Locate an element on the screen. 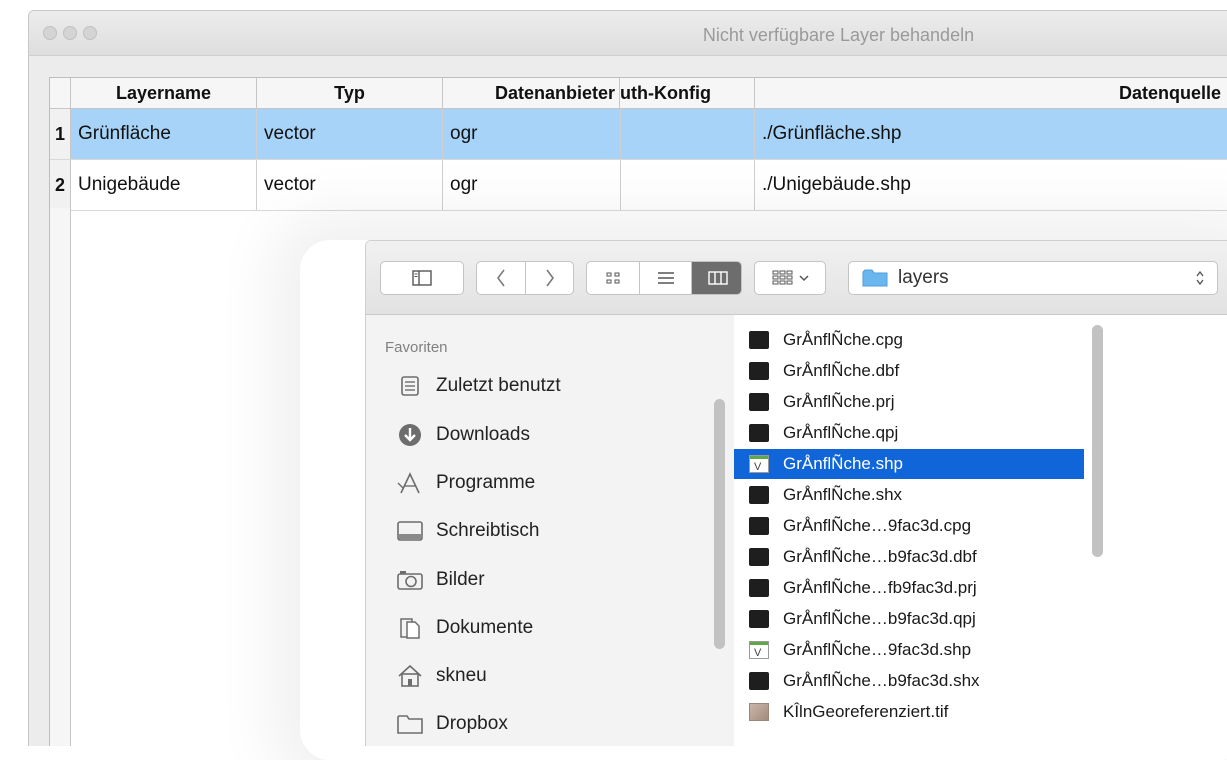 The width and height of the screenshot is (1227, 760). path-popup: layers is located at coordinates (1033, 278).